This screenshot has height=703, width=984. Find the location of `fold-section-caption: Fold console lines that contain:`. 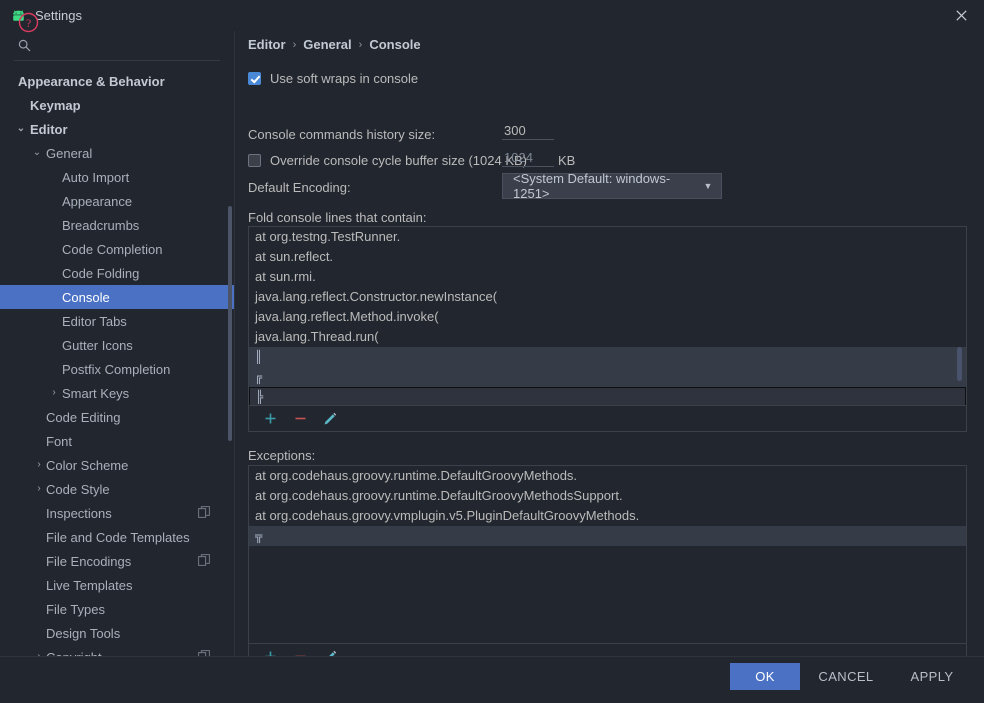

fold-section-caption: Fold console lines that contain: is located at coordinates (337, 217).